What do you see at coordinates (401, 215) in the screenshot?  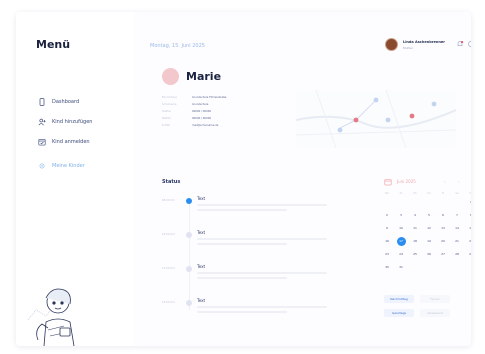 I see `calendar-day: 3` at bounding box center [401, 215].